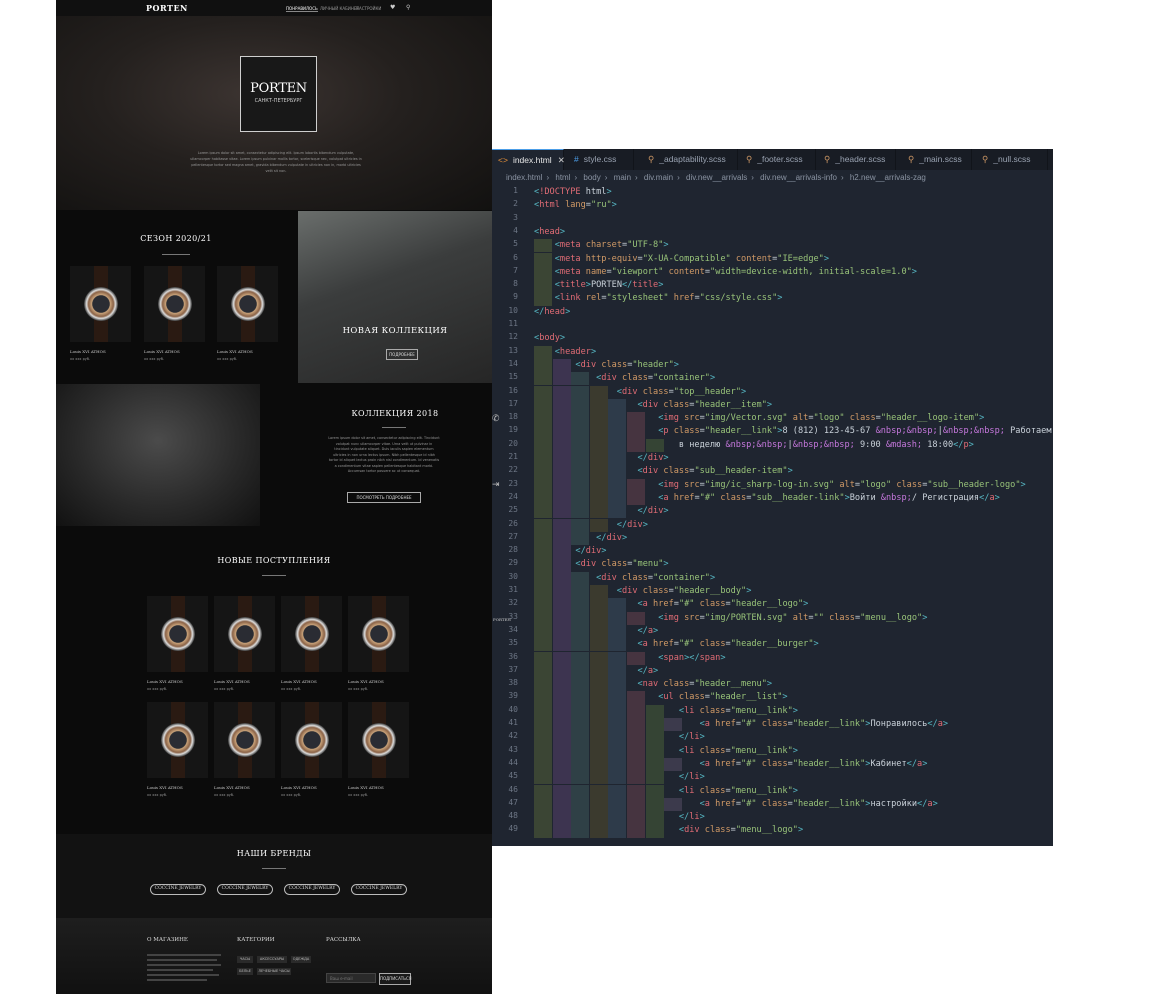 Image resolution: width=1162 pixels, height=994 pixels. Describe the element at coordinates (302, 9) in the screenshot. I see `nav-liked: ПОНРАВИЛОСЬ` at that location.